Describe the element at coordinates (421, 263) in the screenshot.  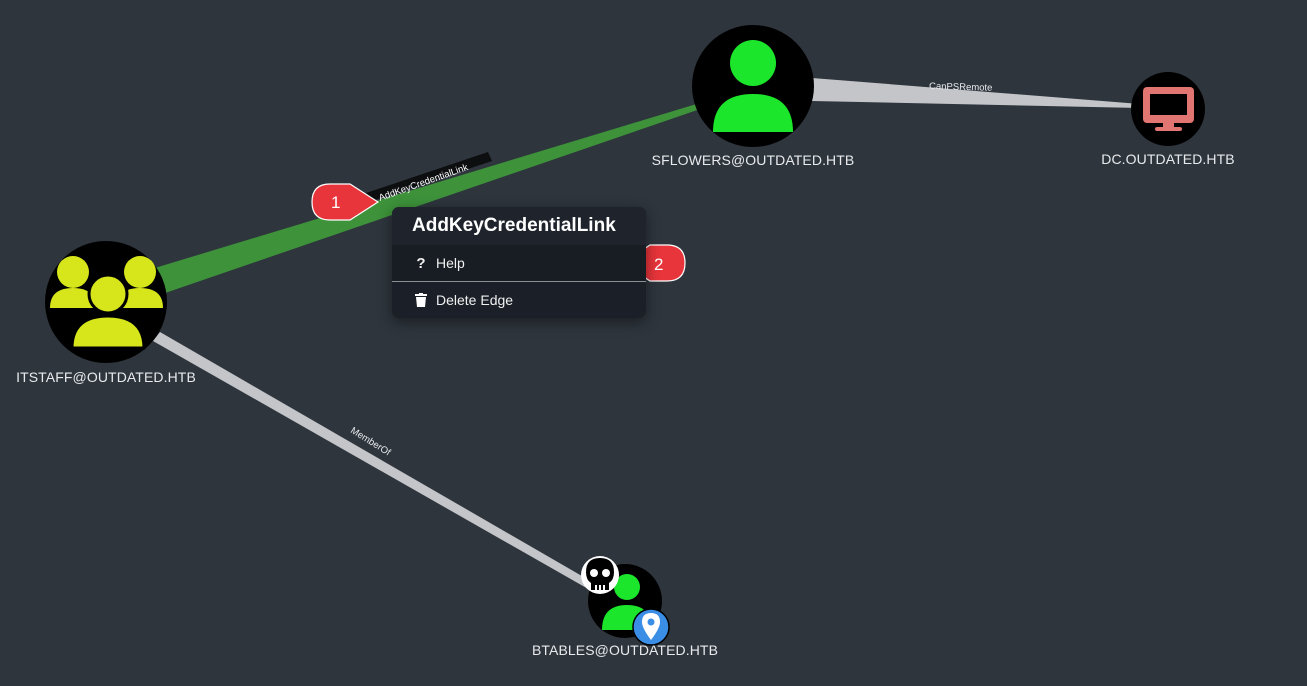
I see `question-icon: ?` at that location.